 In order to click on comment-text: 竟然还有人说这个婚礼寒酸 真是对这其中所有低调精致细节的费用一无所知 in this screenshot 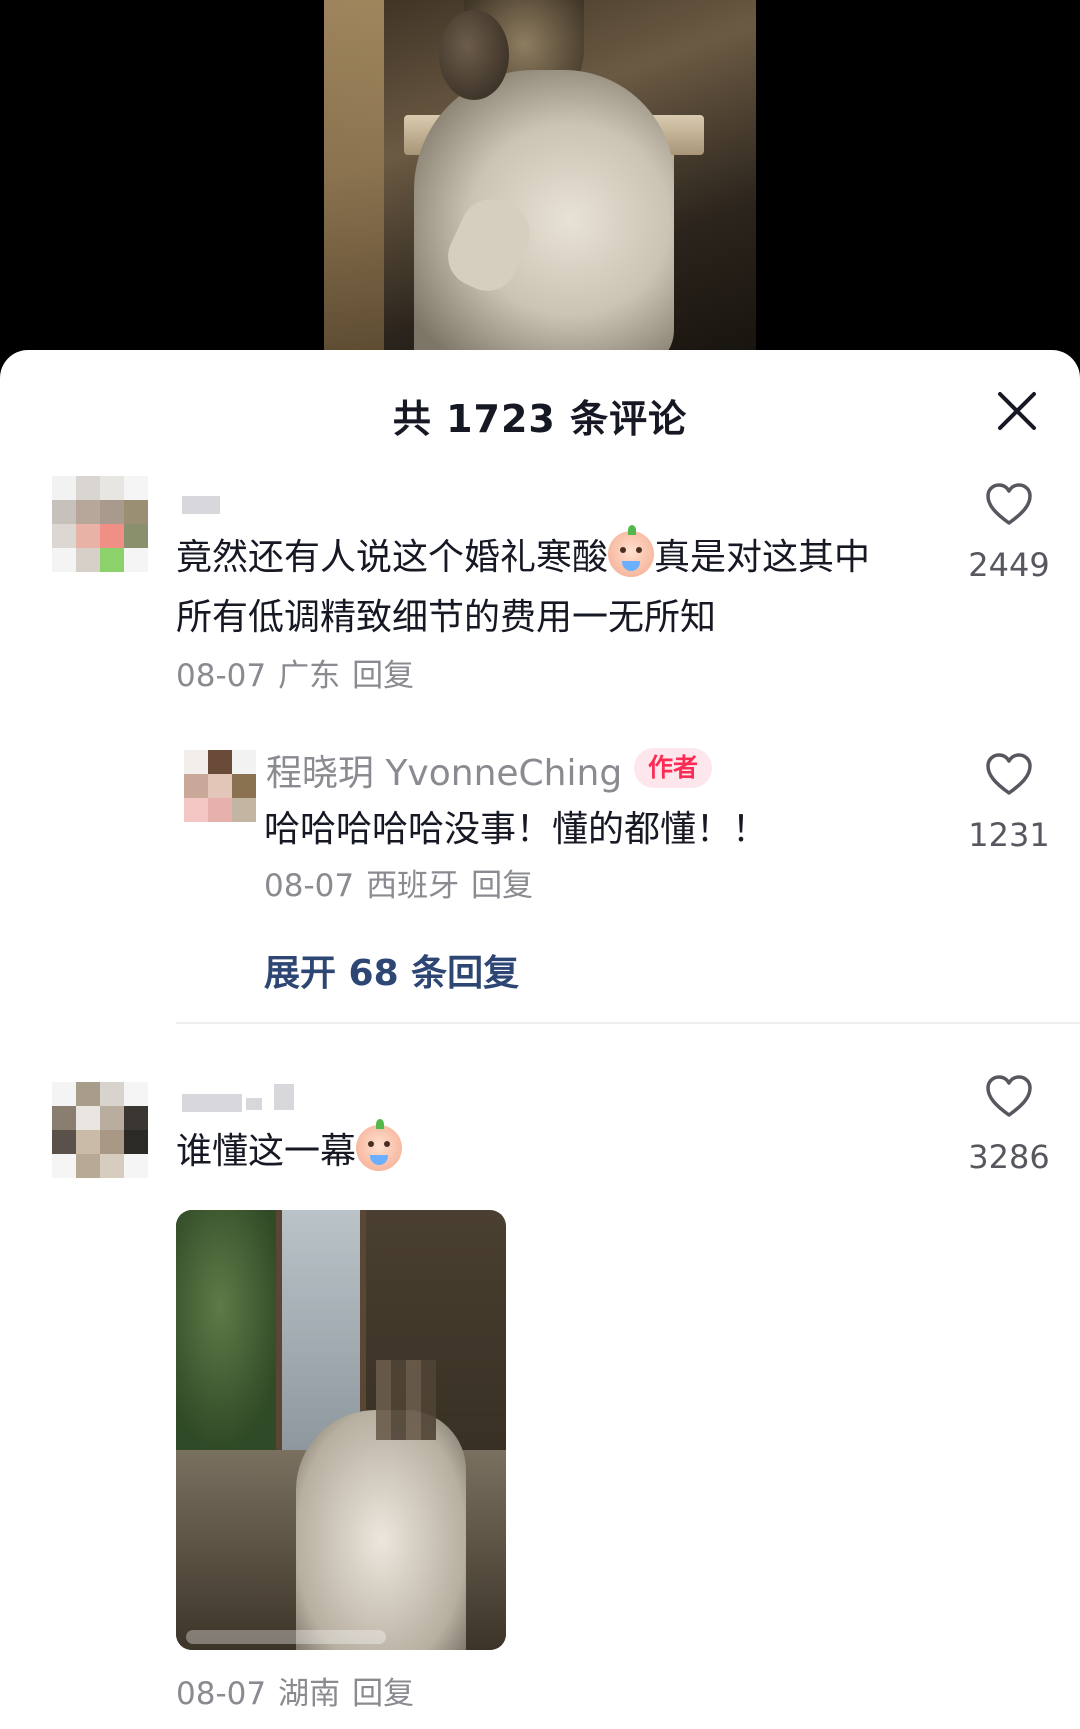, I will do `click(541, 586)`.